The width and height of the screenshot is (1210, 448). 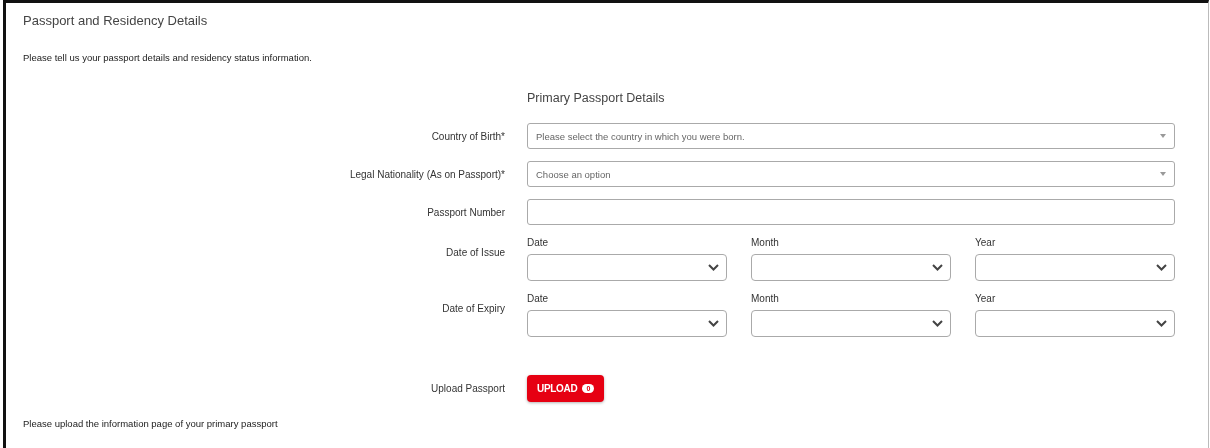 What do you see at coordinates (151, 423) in the screenshot?
I see `help-text: Please upload the information page of your primary passport` at bounding box center [151, 423].